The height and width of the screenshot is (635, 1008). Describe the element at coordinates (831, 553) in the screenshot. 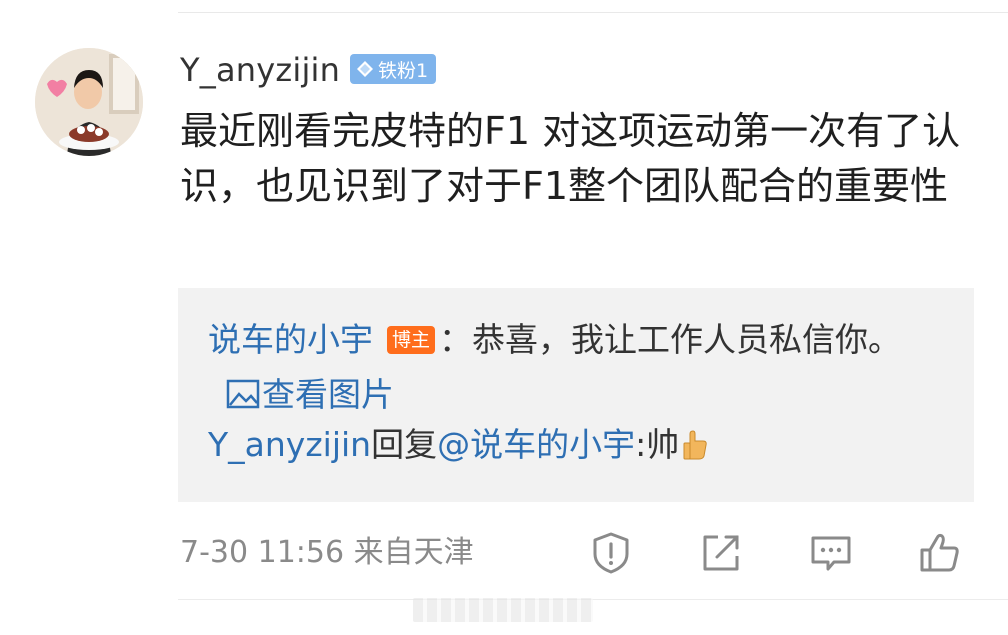

I see `comment-icon` at that location.